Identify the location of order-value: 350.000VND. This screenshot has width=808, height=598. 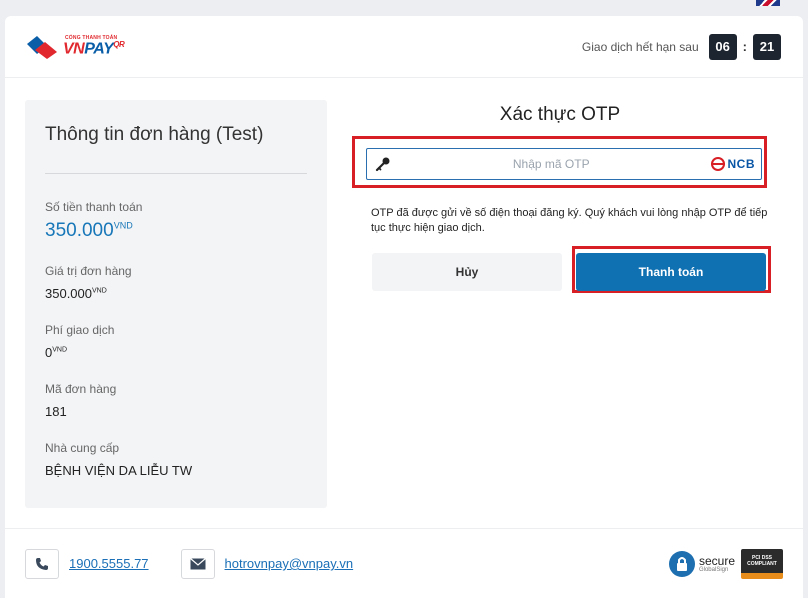
(176, 293).